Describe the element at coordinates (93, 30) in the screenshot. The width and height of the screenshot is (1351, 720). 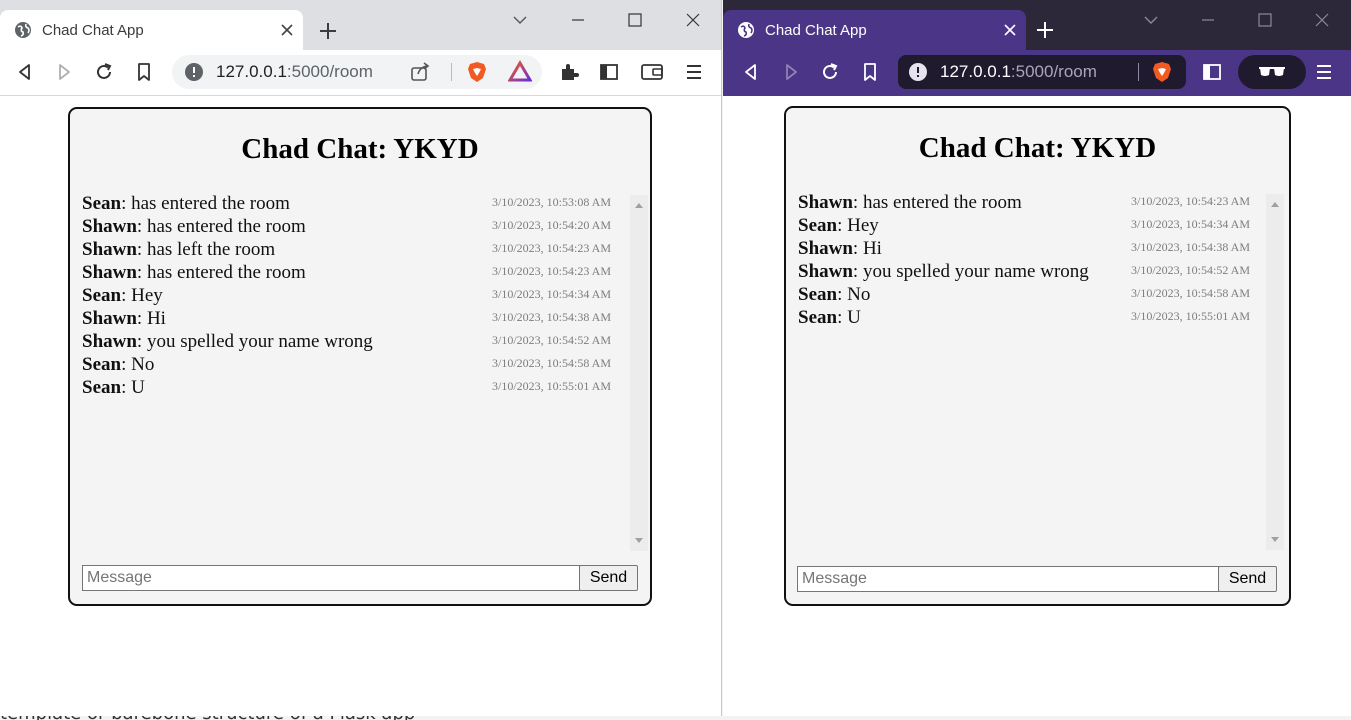
I see `tab-title: Chad Chat App` at that location.